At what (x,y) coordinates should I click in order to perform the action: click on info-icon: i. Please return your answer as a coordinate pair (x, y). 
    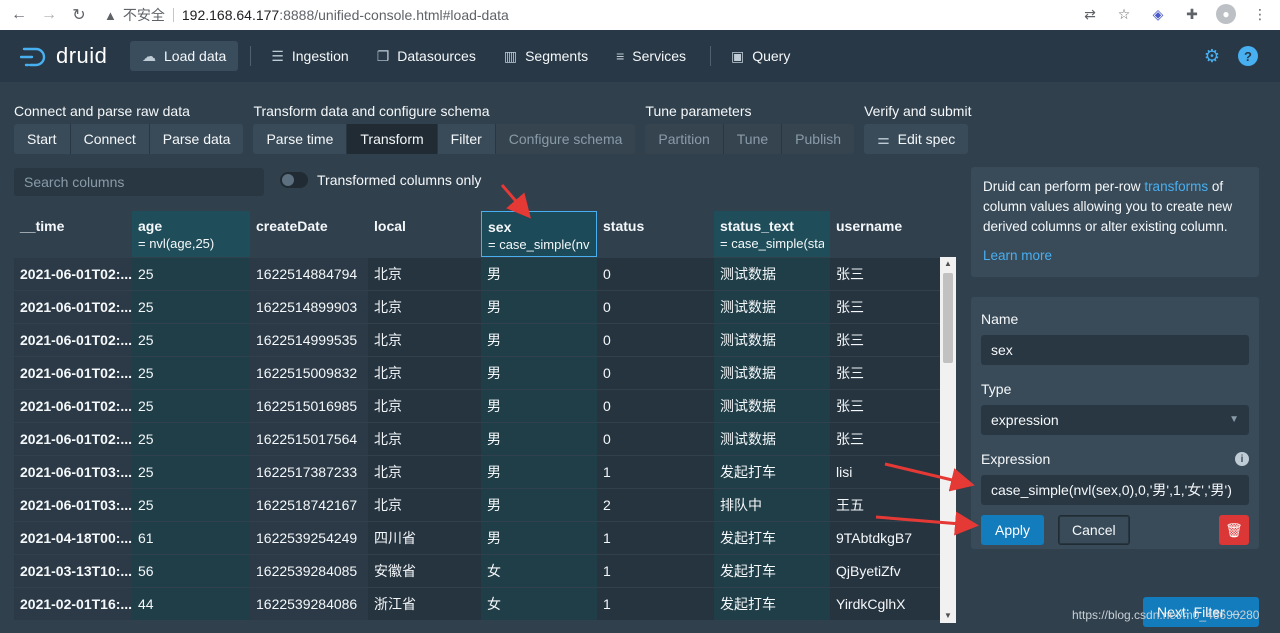
    Looking at the image, I should click on (1242, 459).